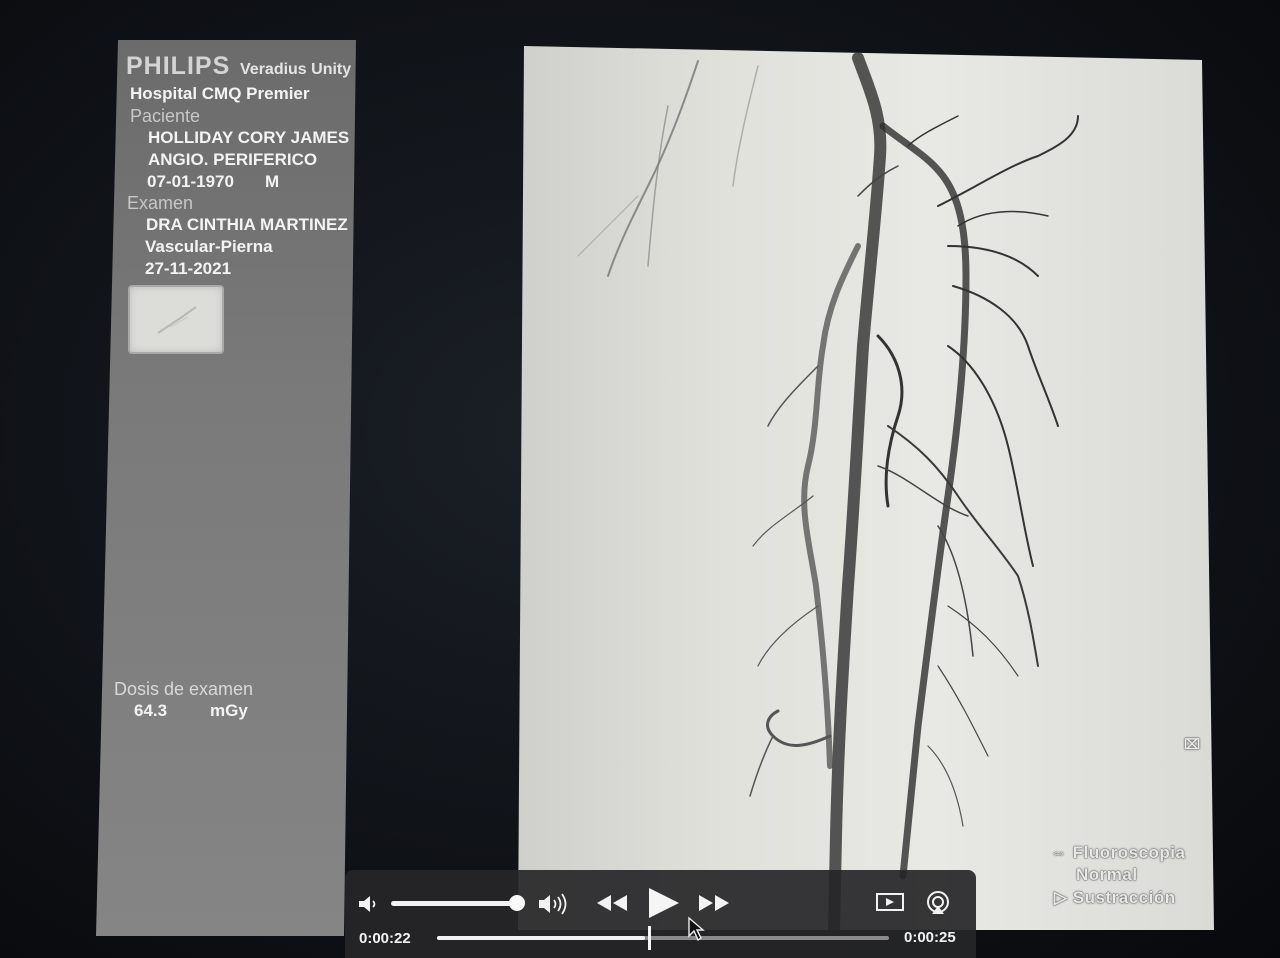 Image resolution: width=1280 pixels, height=958 pixels. What do you see at coordinates (1107, 874) in the screenshot?
I see `mode-normal: Normal` at bounding box center [1107, 874].